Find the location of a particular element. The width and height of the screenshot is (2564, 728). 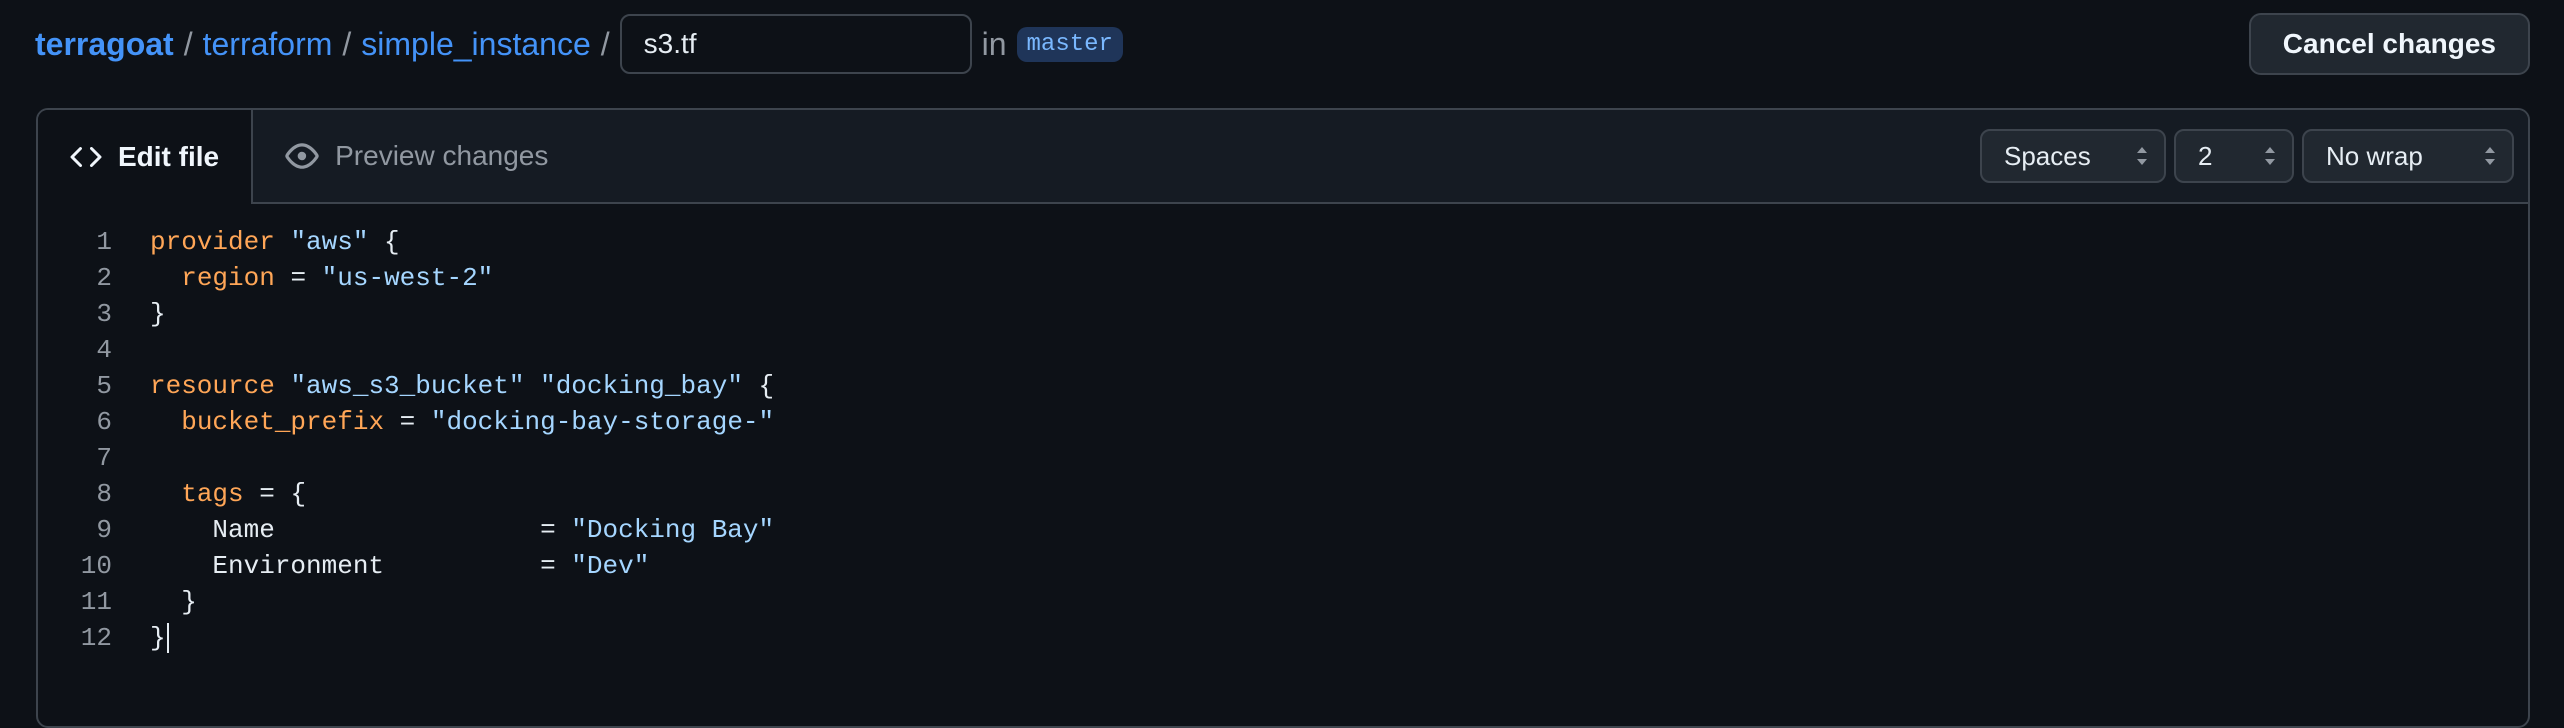

eye-icon is located at coordinates (302, 156).